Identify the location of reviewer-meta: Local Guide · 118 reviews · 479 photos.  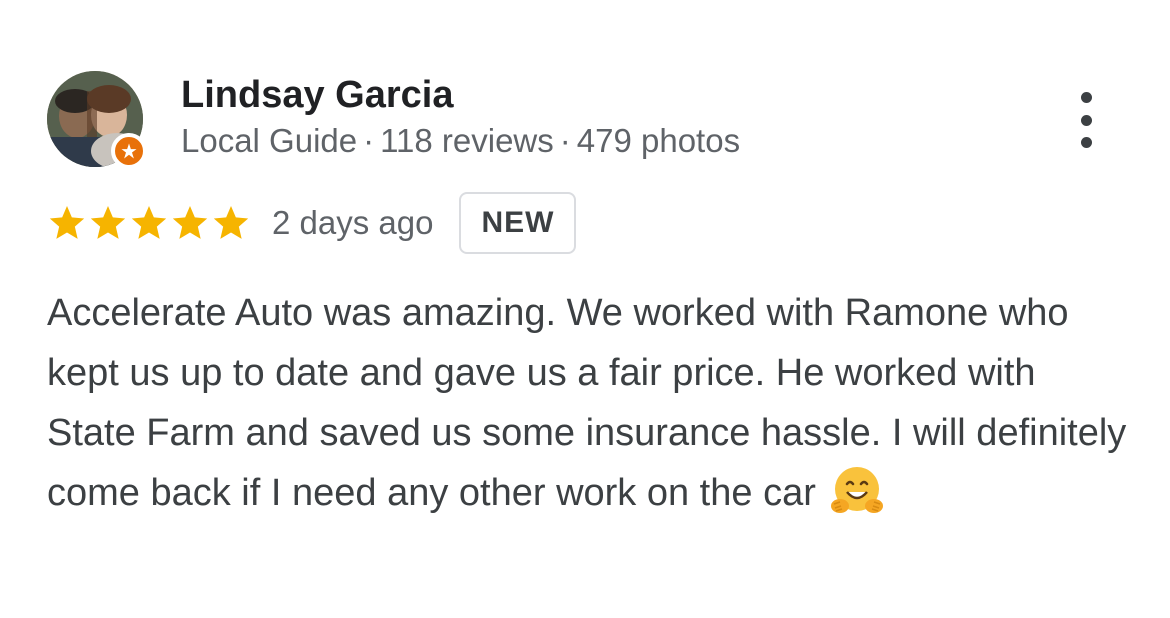
(460, 141).